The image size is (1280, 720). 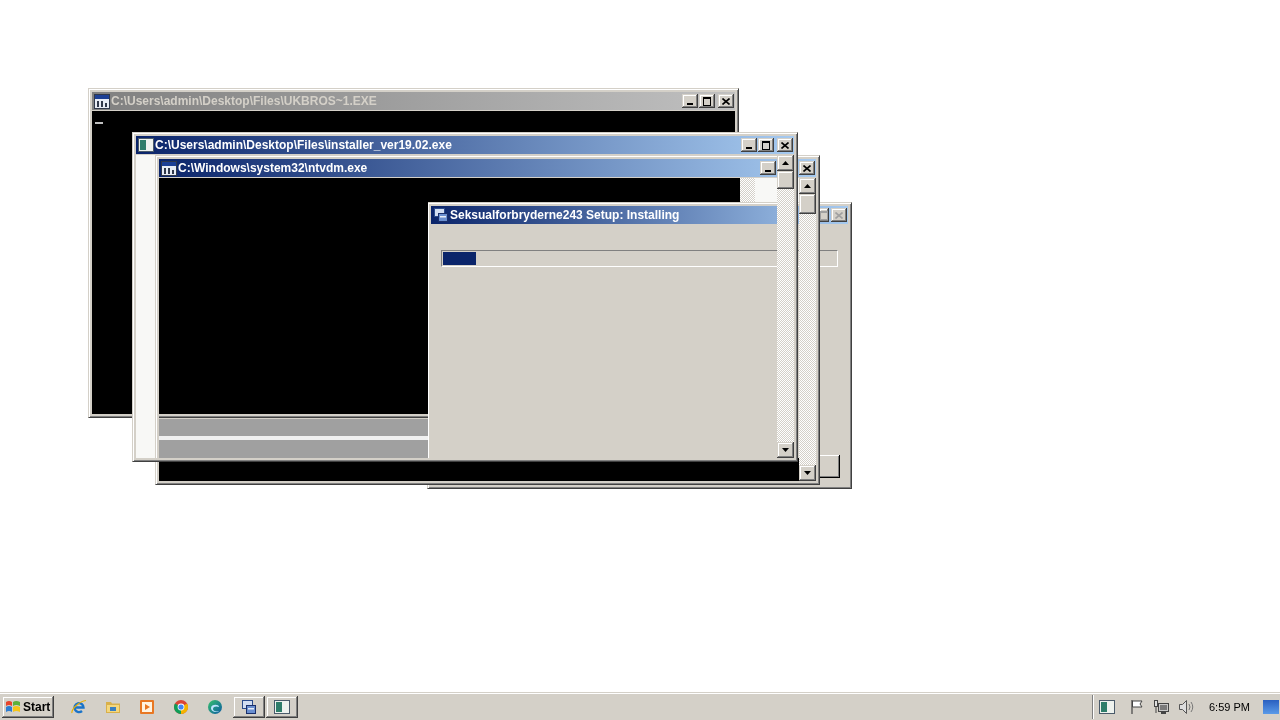 I want to click on network-icon, so click(x=1161, y=707).